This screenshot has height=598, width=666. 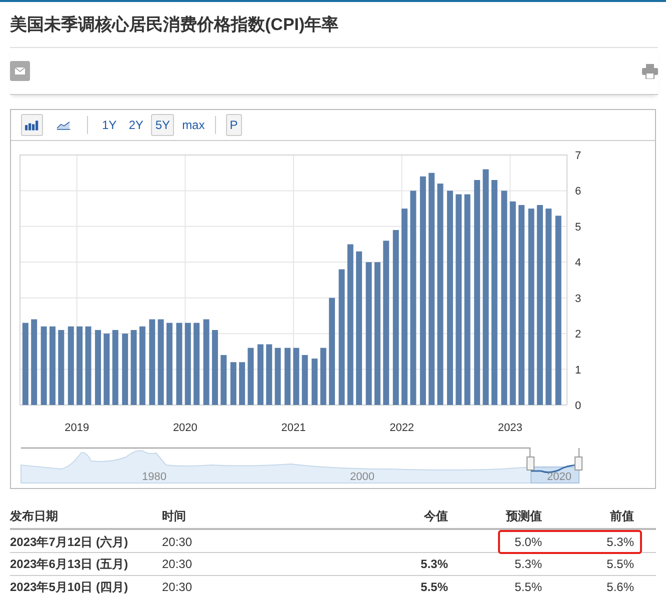 I want to click on column-header: 前值, so click(x=621, y=516).